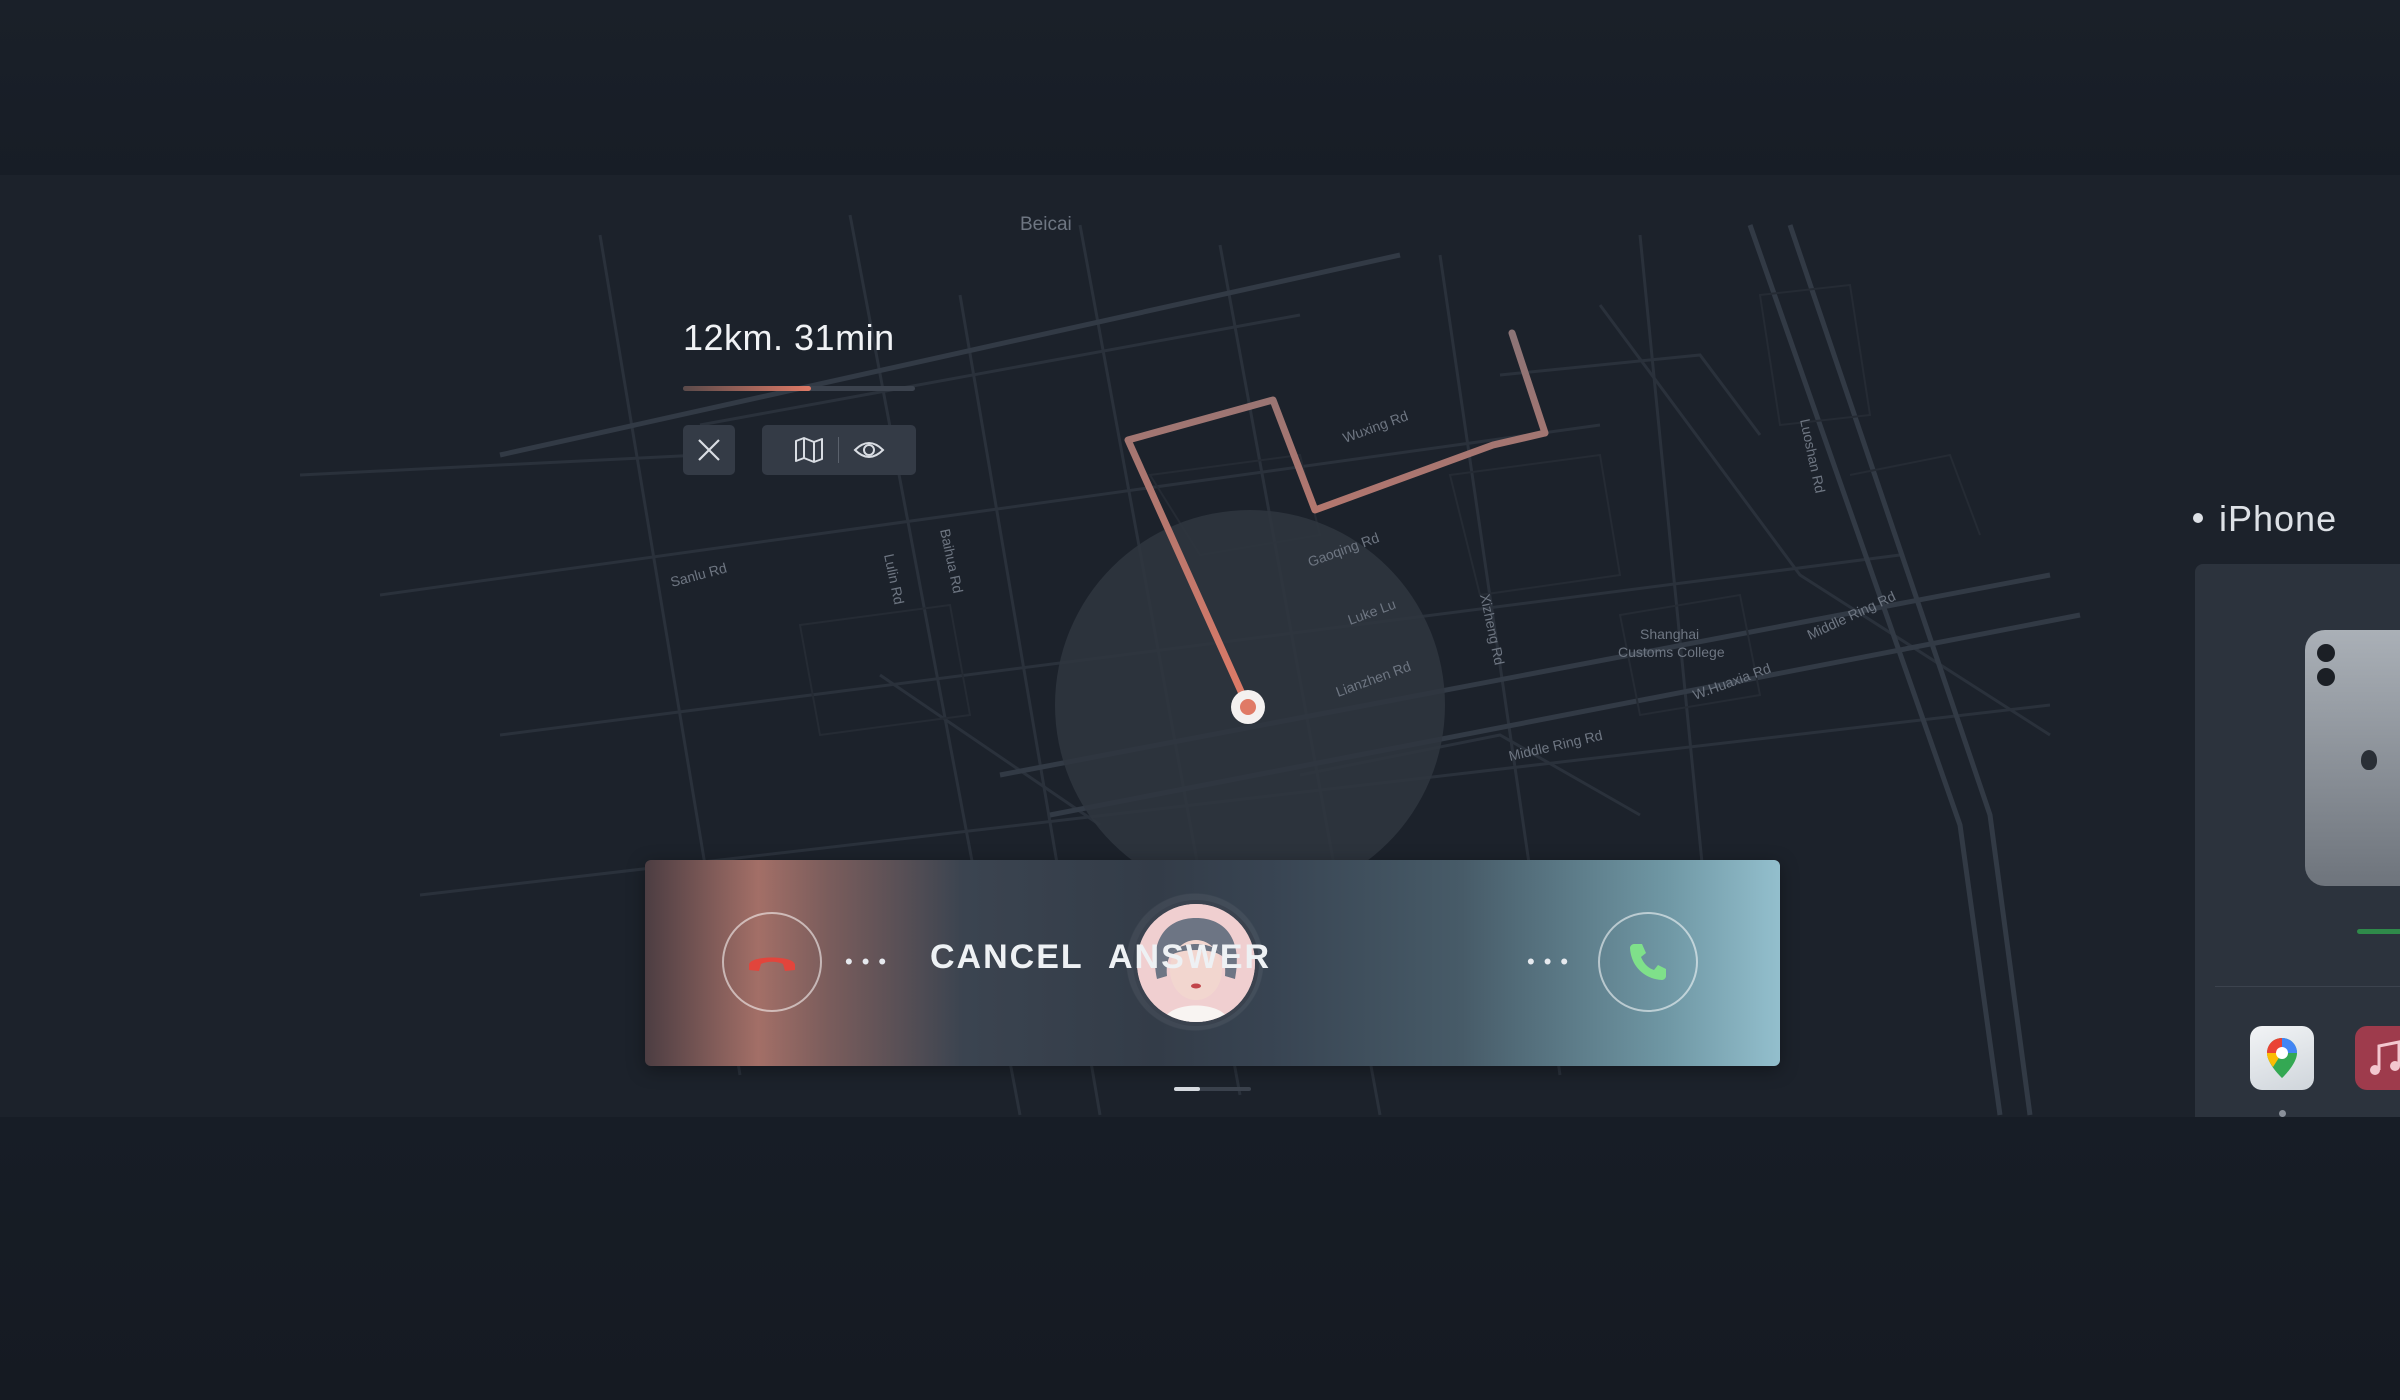 The width and height of the screenshot is (2400, 1400). Describe the element at coordinates (870, 961) in the screenshot. I see `decline-swipe-dots: •••` at that location.